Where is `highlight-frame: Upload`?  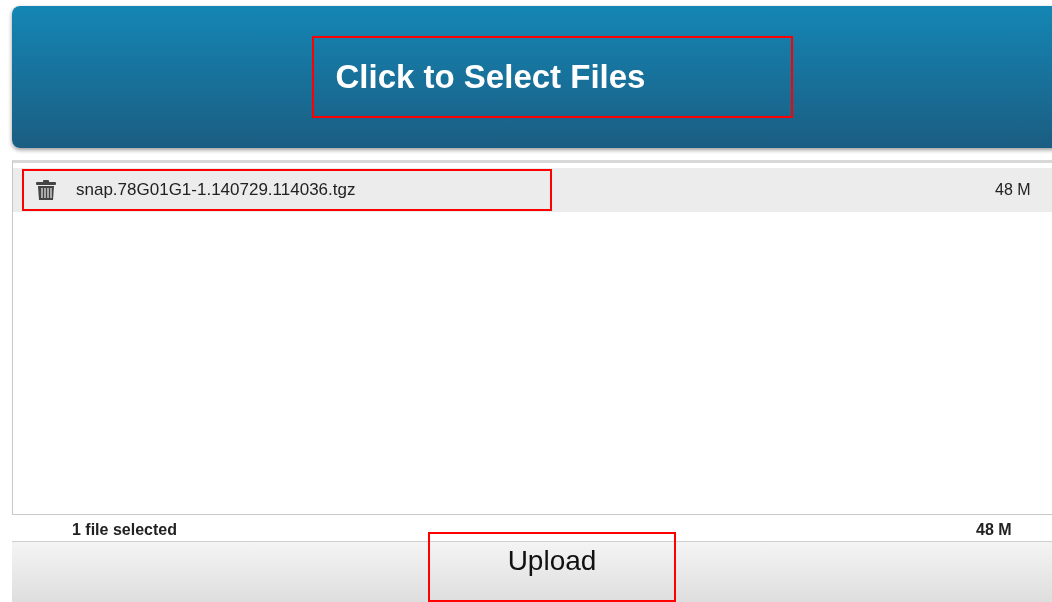 highlight-frame: Upload is located at coordinates (552, 567).